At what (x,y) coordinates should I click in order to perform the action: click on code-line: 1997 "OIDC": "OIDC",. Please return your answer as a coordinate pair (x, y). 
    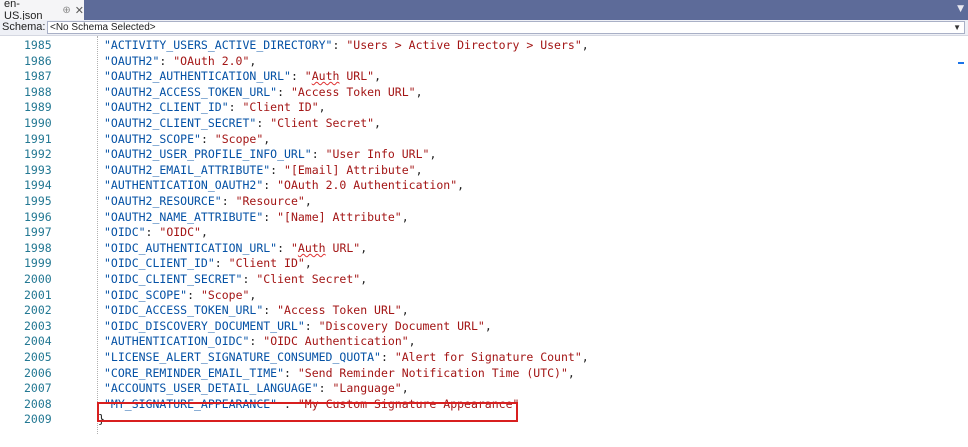
    Looking at the image, I should click on (484, 232).